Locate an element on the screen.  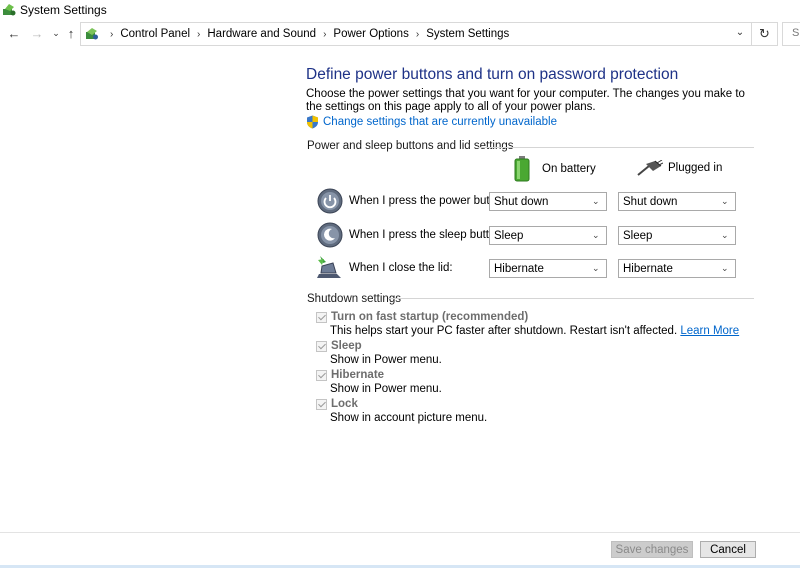
lock-option-label: Lock is located at coordinates (344, 404).